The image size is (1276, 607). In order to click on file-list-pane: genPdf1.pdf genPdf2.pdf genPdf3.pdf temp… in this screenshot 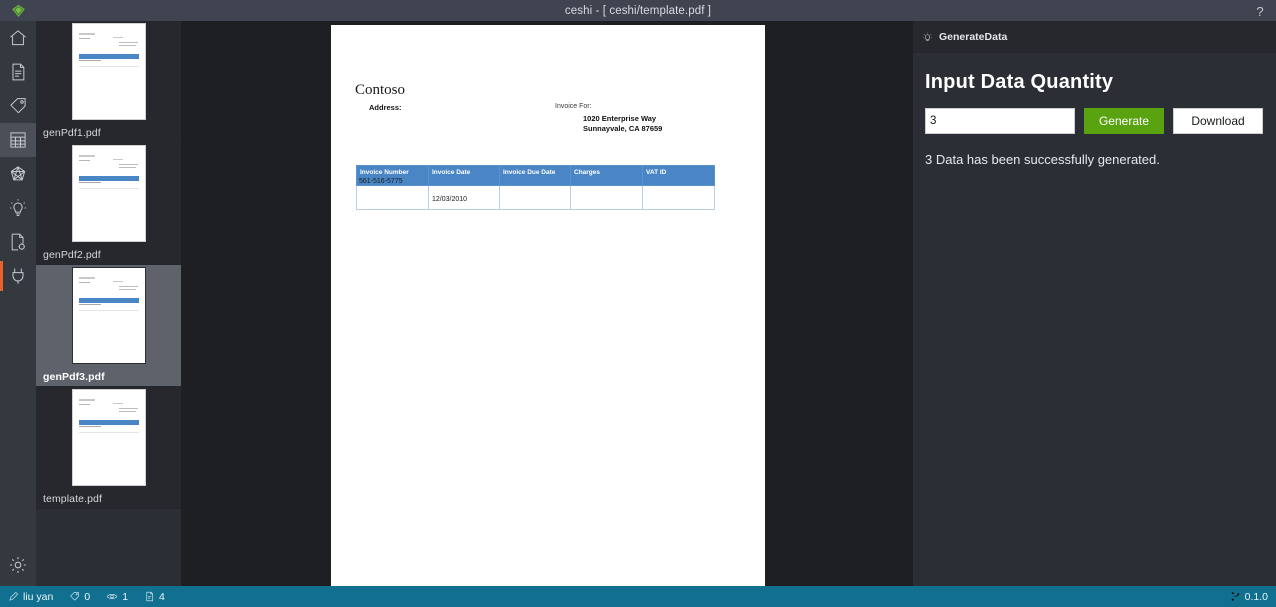, I will do `click(108, 303)`.